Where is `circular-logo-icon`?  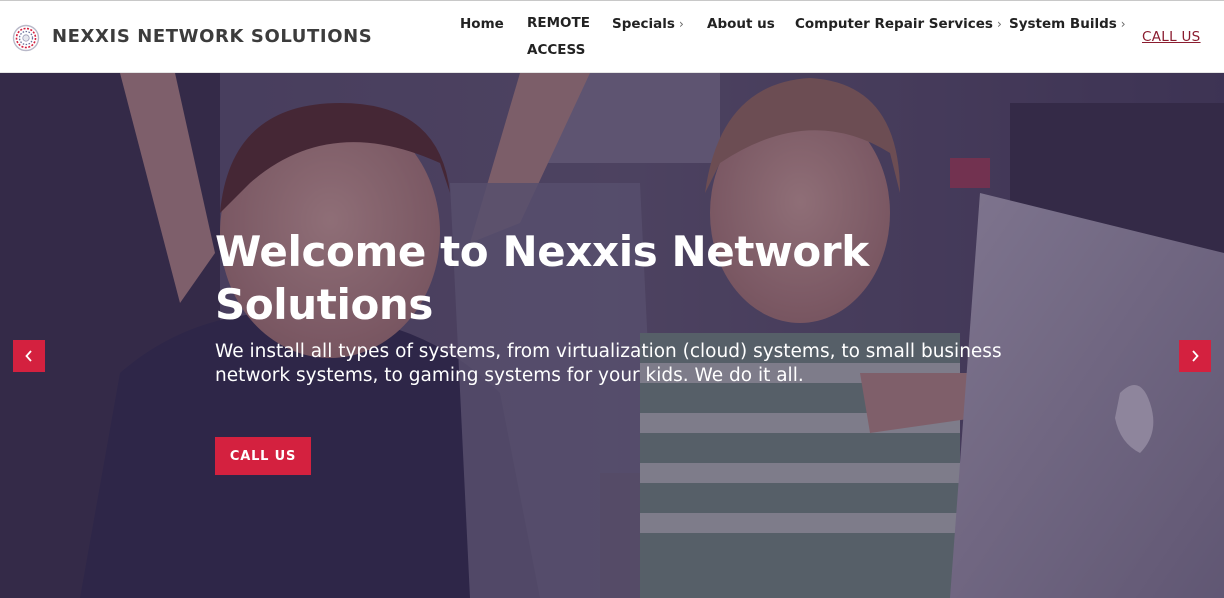
circular-logo-icon is located at coordinates (26, 38).